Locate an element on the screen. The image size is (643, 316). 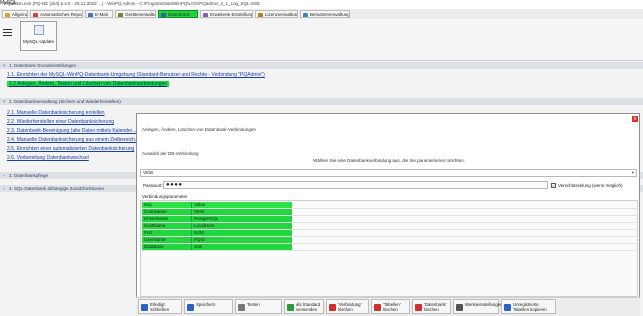
toolbar-button-label: 'Datenbank' löschen is located at coordinates (435, 307).